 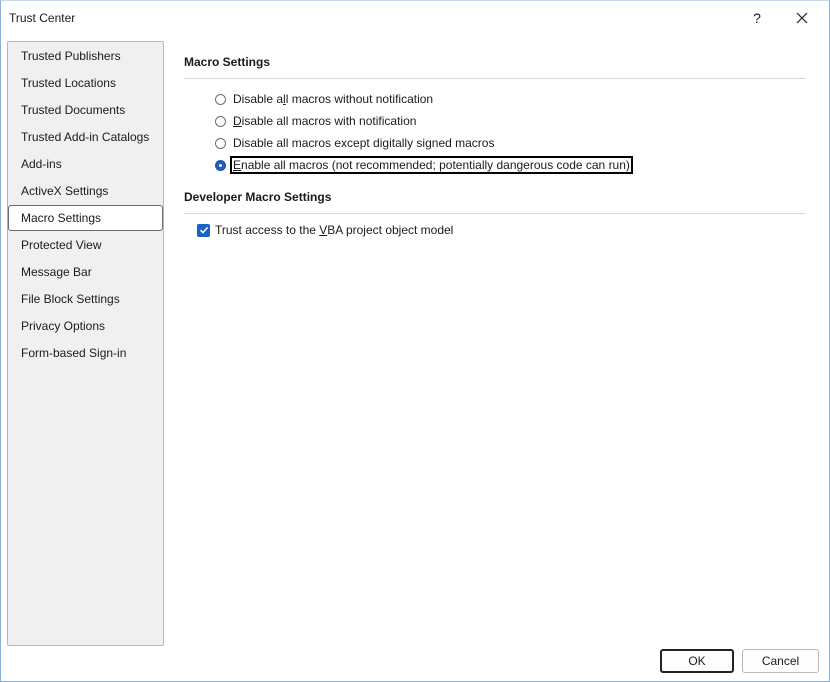 I want to click on dialog-title: Trust Center, so click(x=42, y=18).